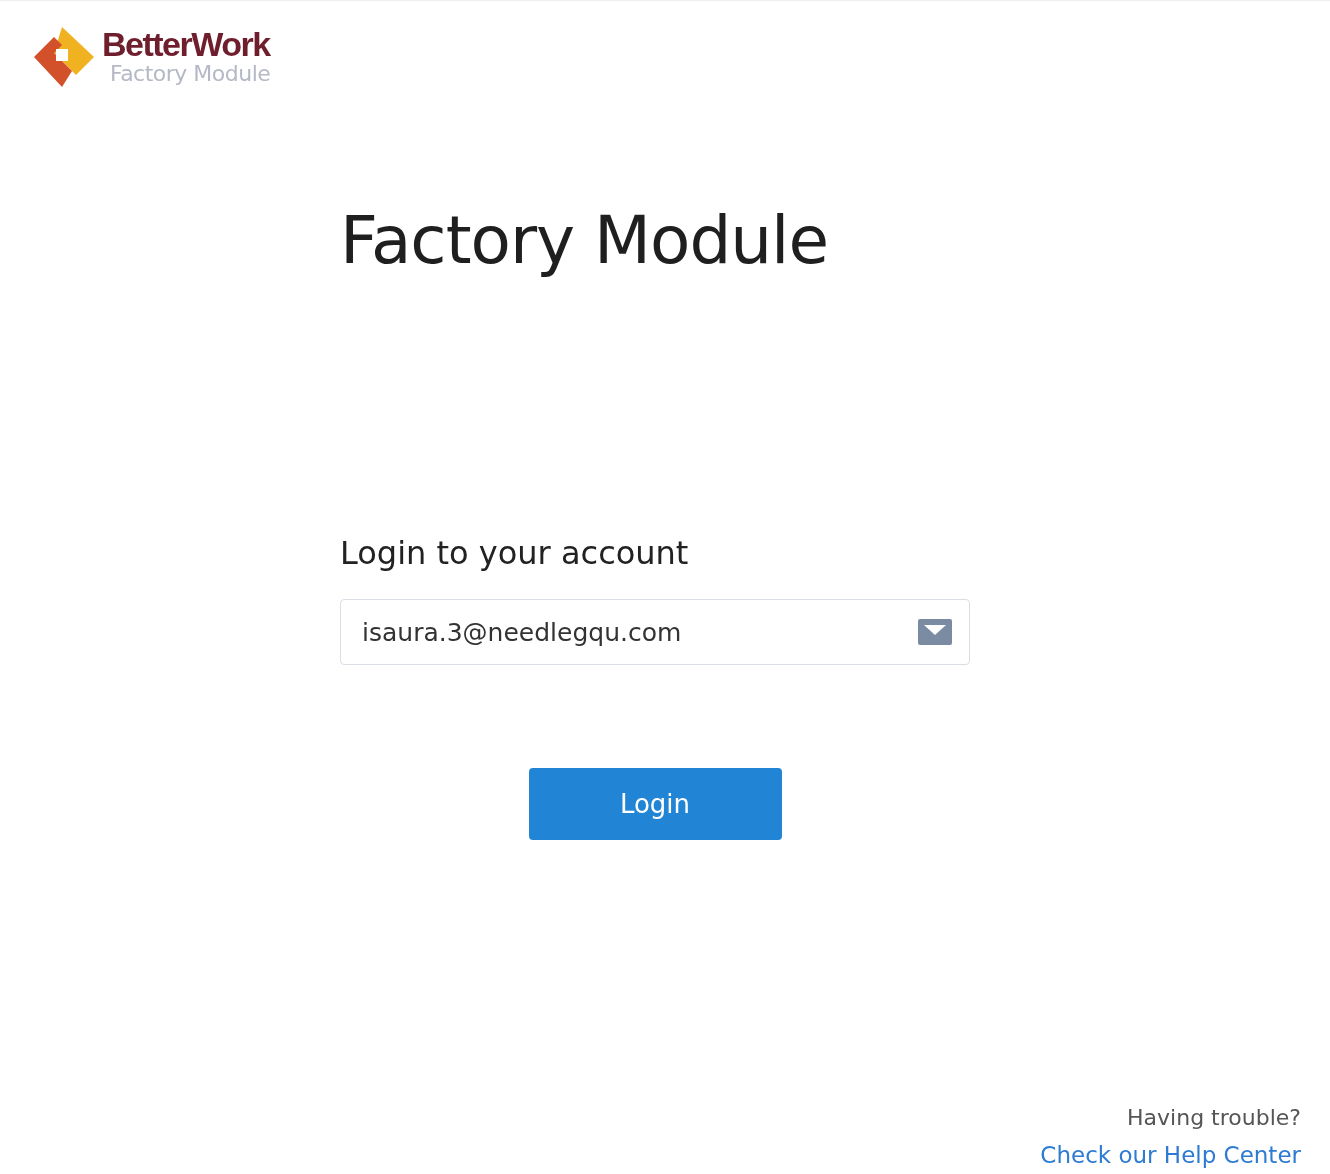  I want to click on login-button: Login, so click(655, 804).